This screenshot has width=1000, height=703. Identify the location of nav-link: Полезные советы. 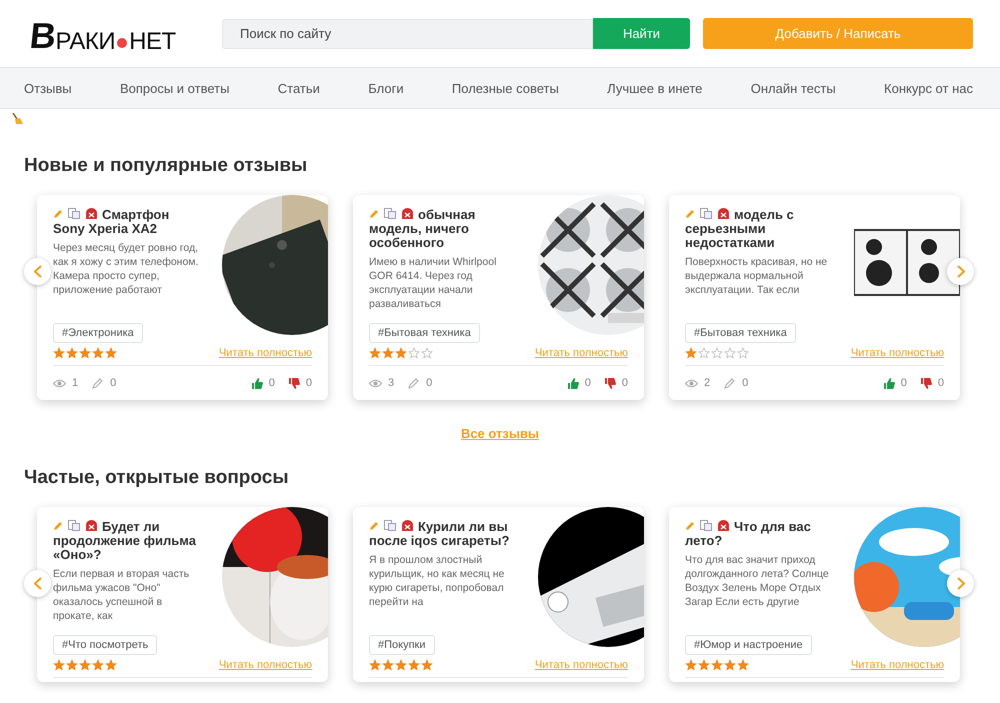
(505, 88).